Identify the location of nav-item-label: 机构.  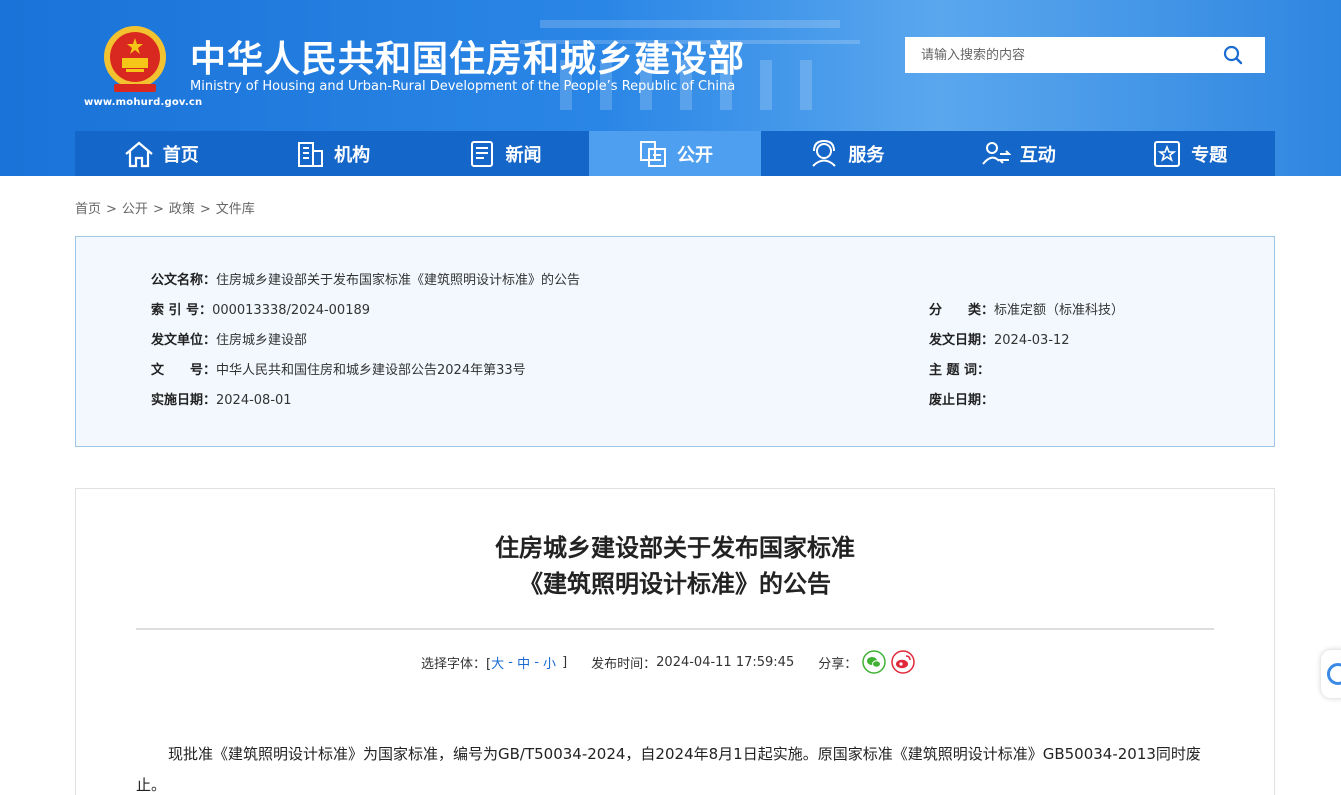
(352, 155).